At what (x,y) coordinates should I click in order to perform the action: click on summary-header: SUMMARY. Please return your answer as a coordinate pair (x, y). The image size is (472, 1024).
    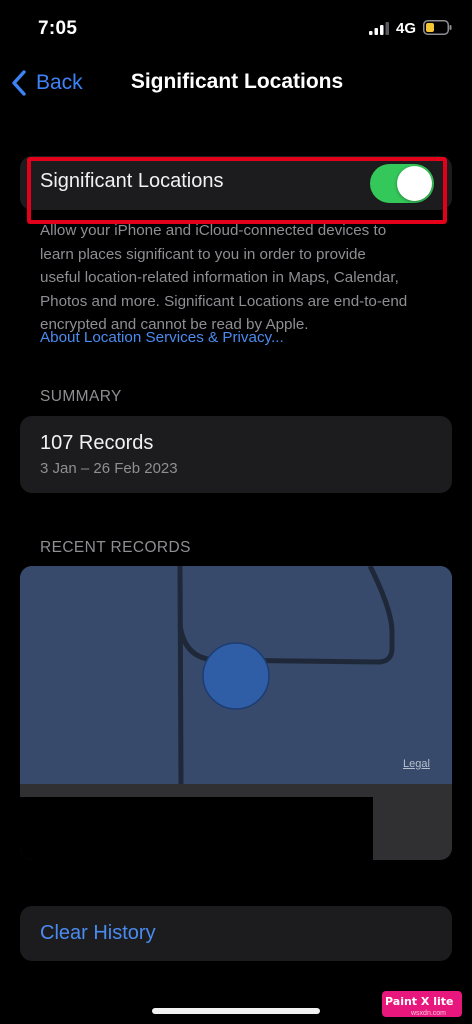
    Looking at the image, I should click on (81, 396).